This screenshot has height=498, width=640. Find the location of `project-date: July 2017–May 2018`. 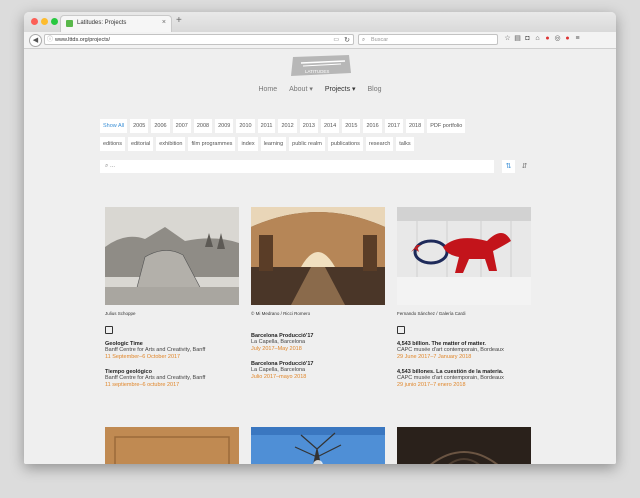

project-date: July 2017–May 2018 is located at coordinates (276, 349).